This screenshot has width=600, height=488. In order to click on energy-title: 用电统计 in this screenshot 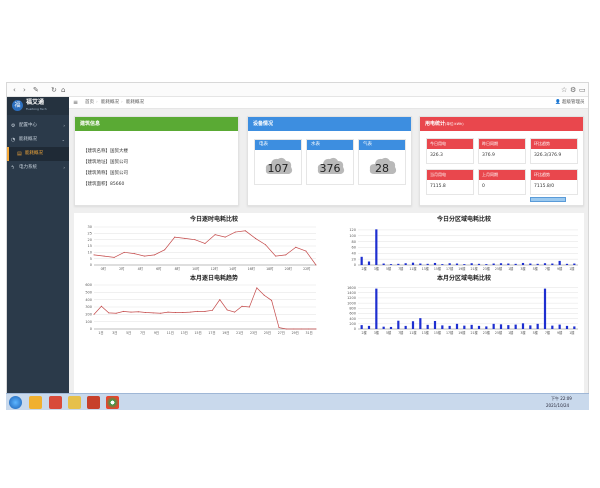, I will do `click(435, 124)`.